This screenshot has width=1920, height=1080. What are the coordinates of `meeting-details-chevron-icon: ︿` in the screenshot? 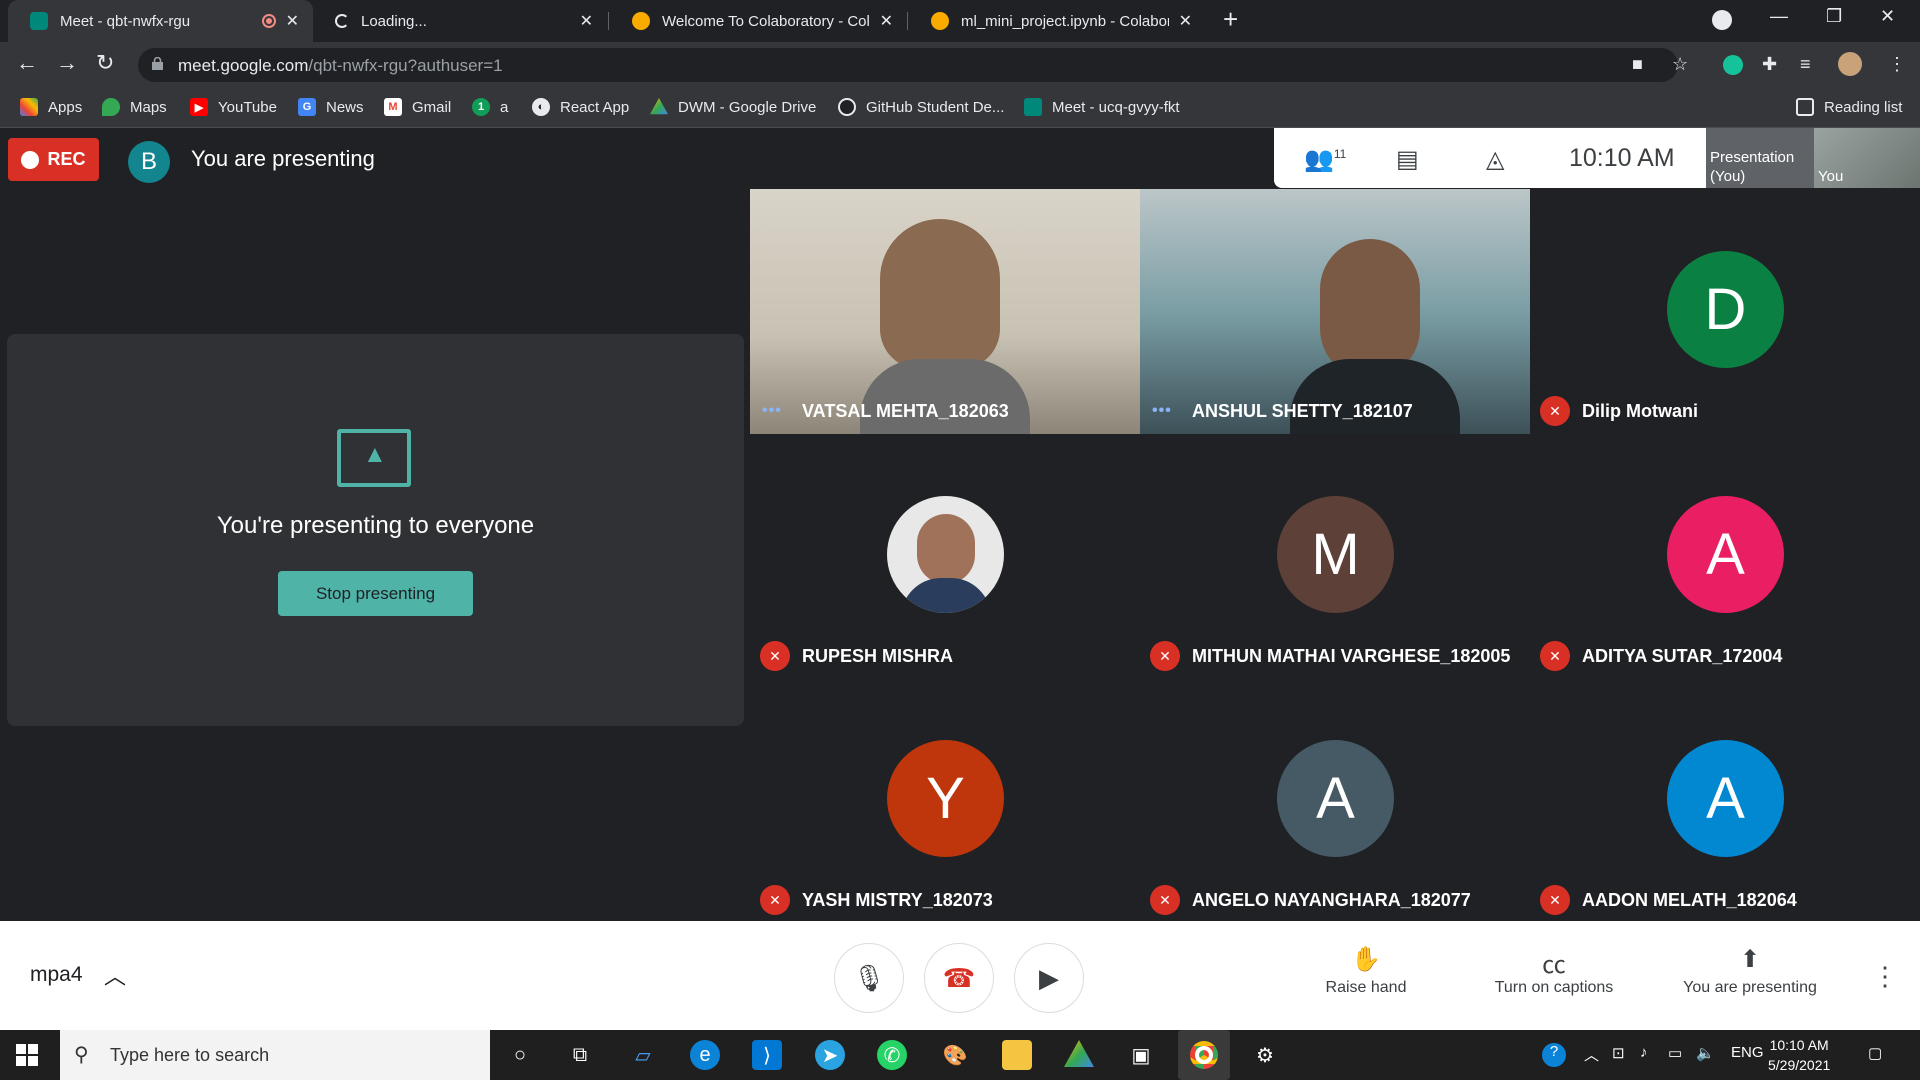 It's located at (115, 975).